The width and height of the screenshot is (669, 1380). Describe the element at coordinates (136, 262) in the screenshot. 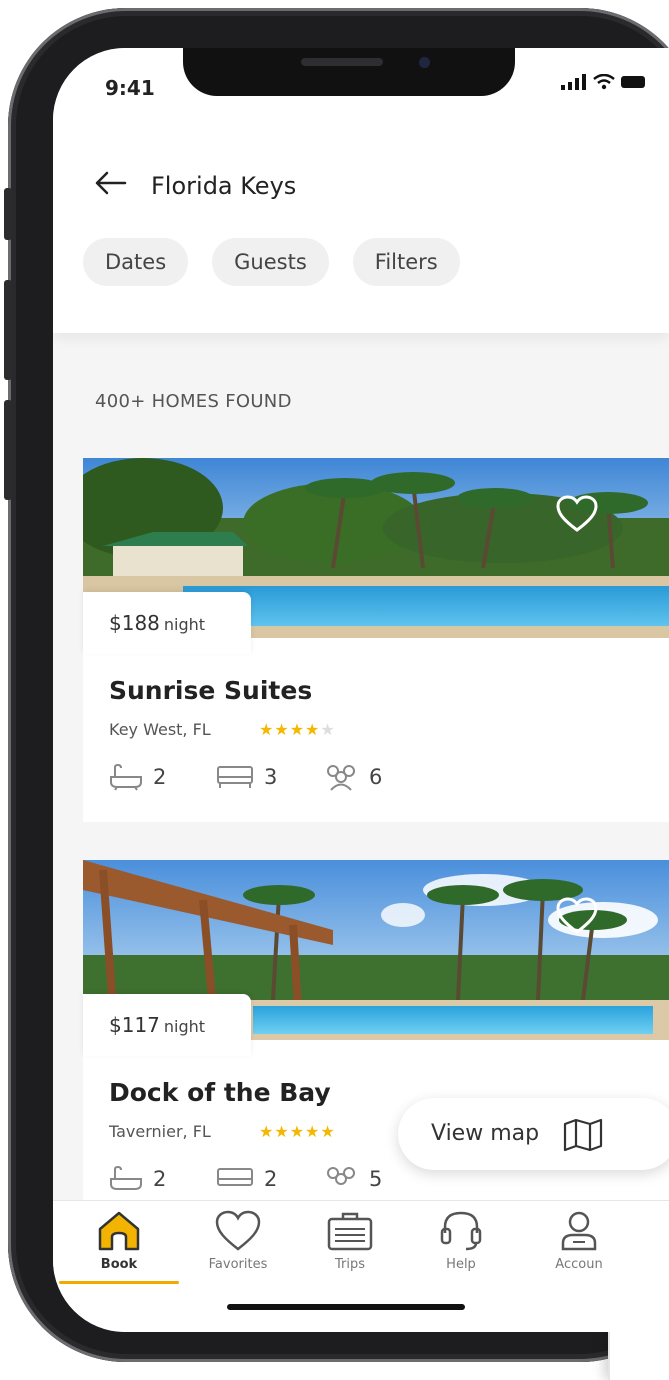

I see `dates-filter-pill: Dates` at that location.